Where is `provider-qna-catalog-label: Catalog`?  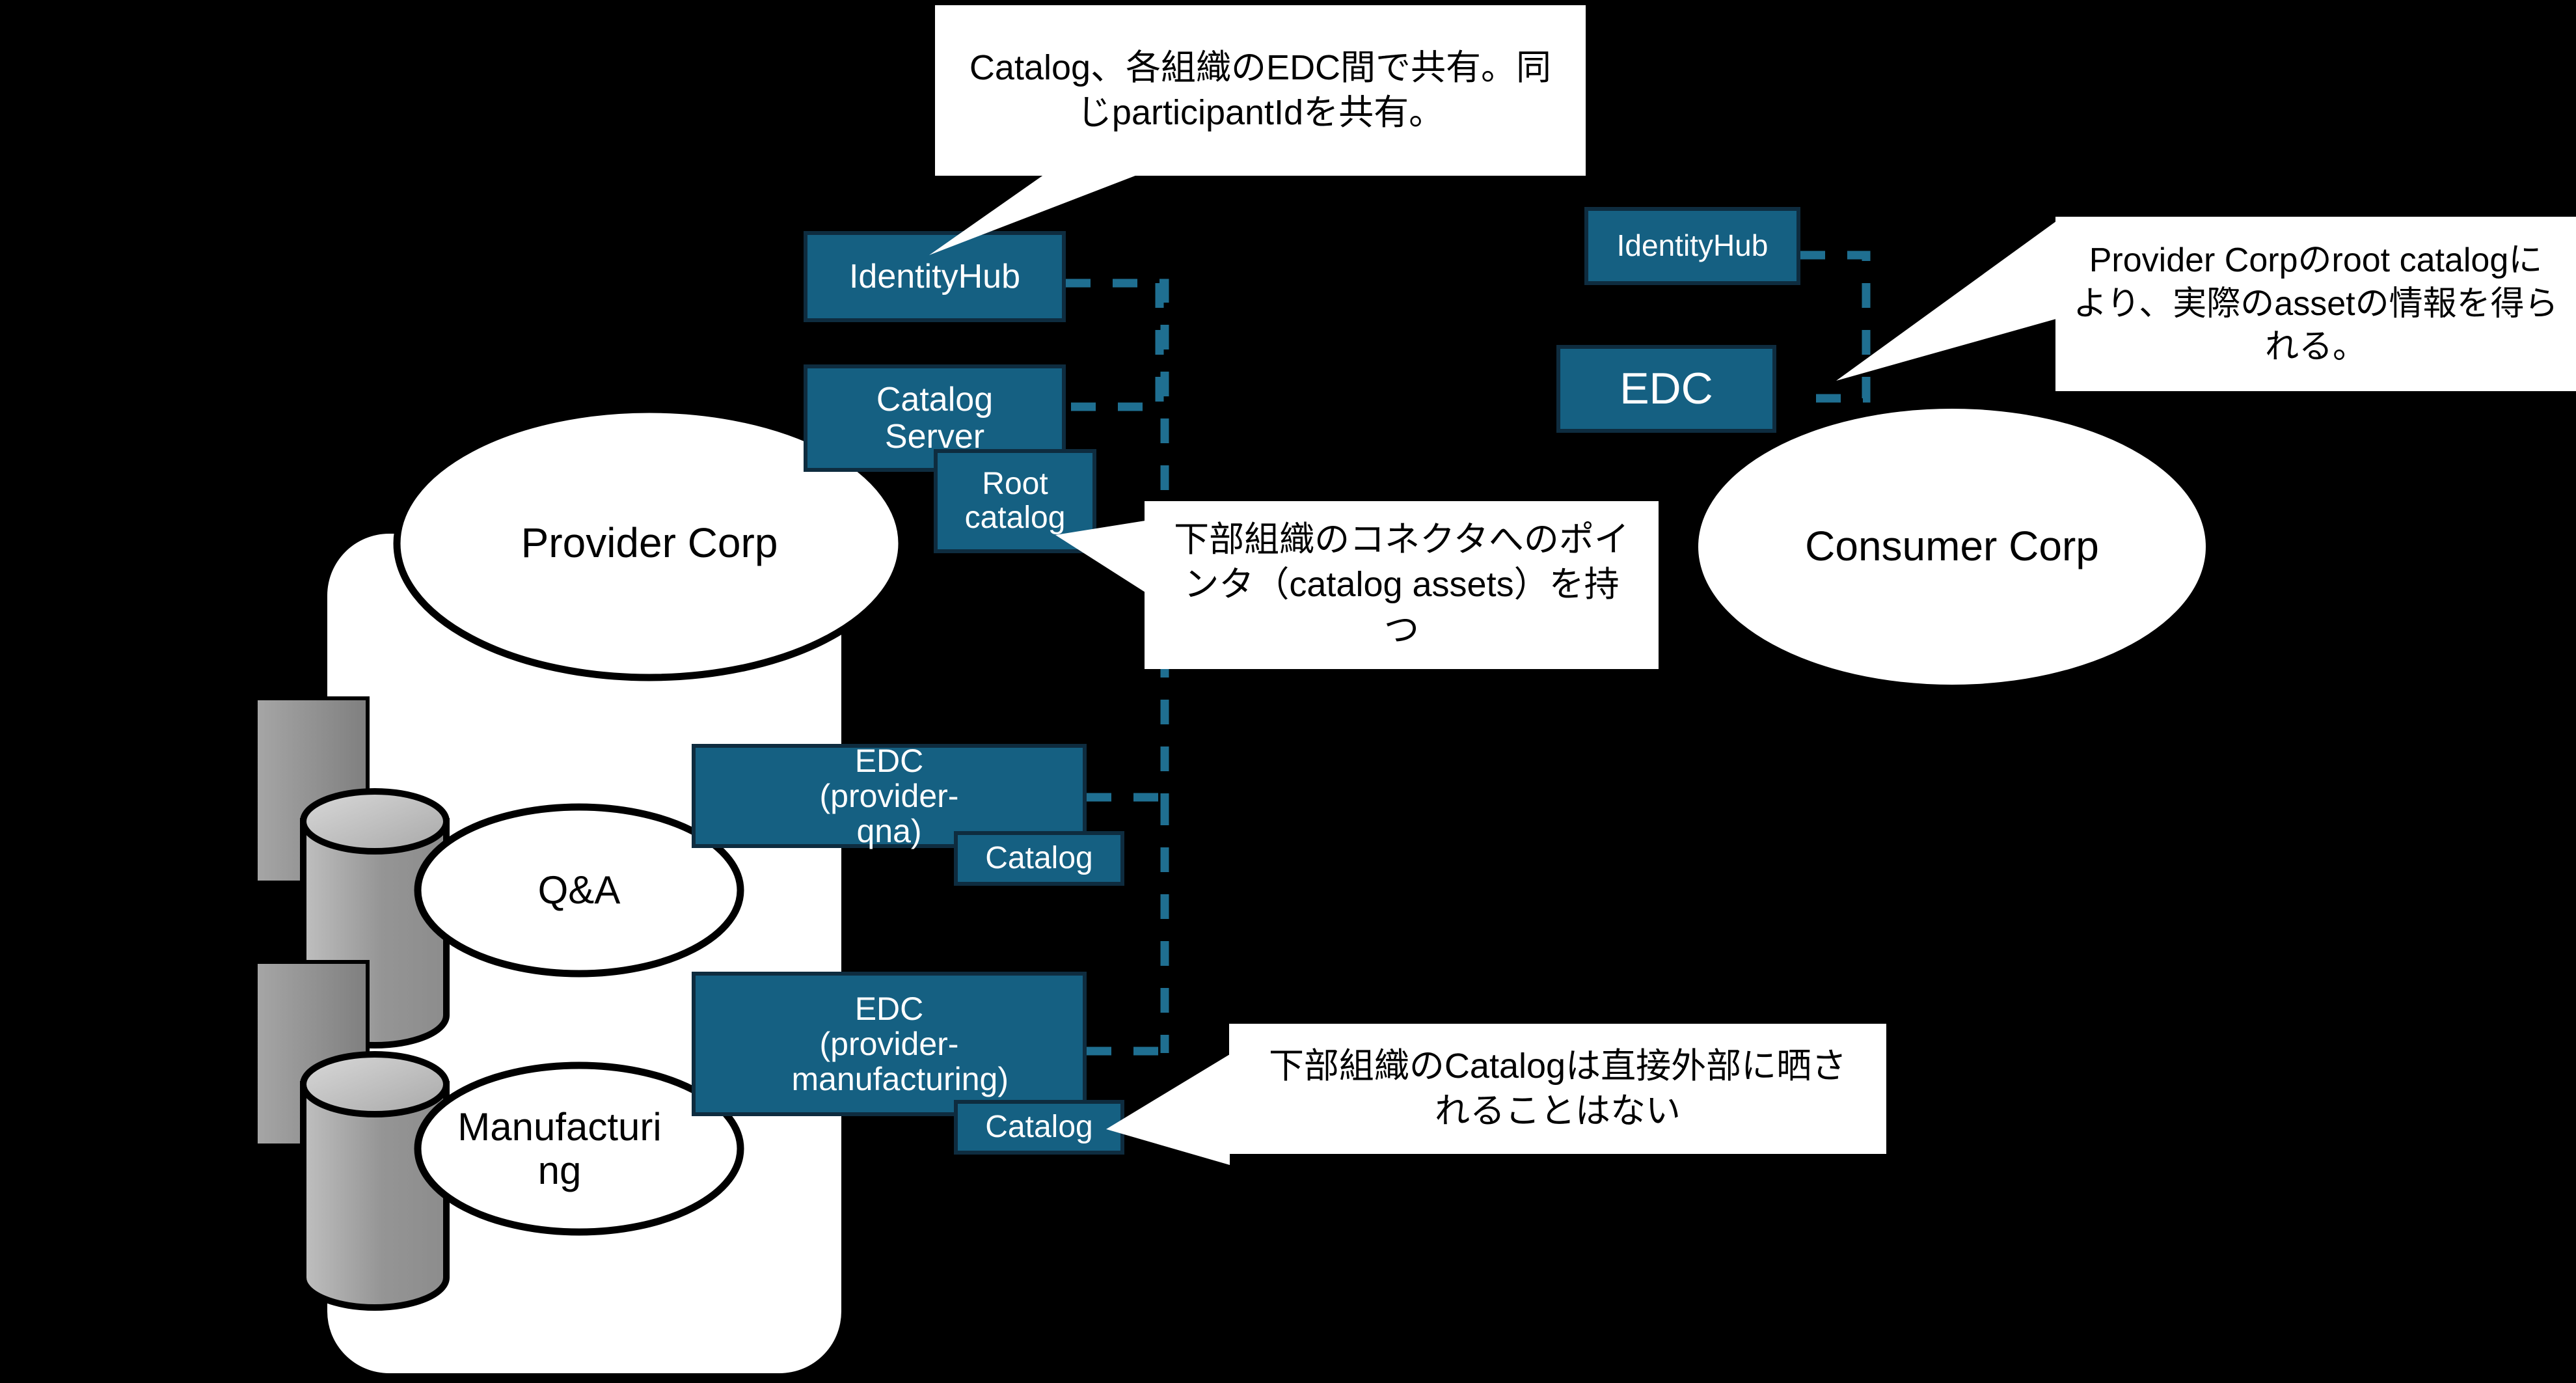 provider-qna-catalog-label: Catalog is located at coordinates (1039, 858).